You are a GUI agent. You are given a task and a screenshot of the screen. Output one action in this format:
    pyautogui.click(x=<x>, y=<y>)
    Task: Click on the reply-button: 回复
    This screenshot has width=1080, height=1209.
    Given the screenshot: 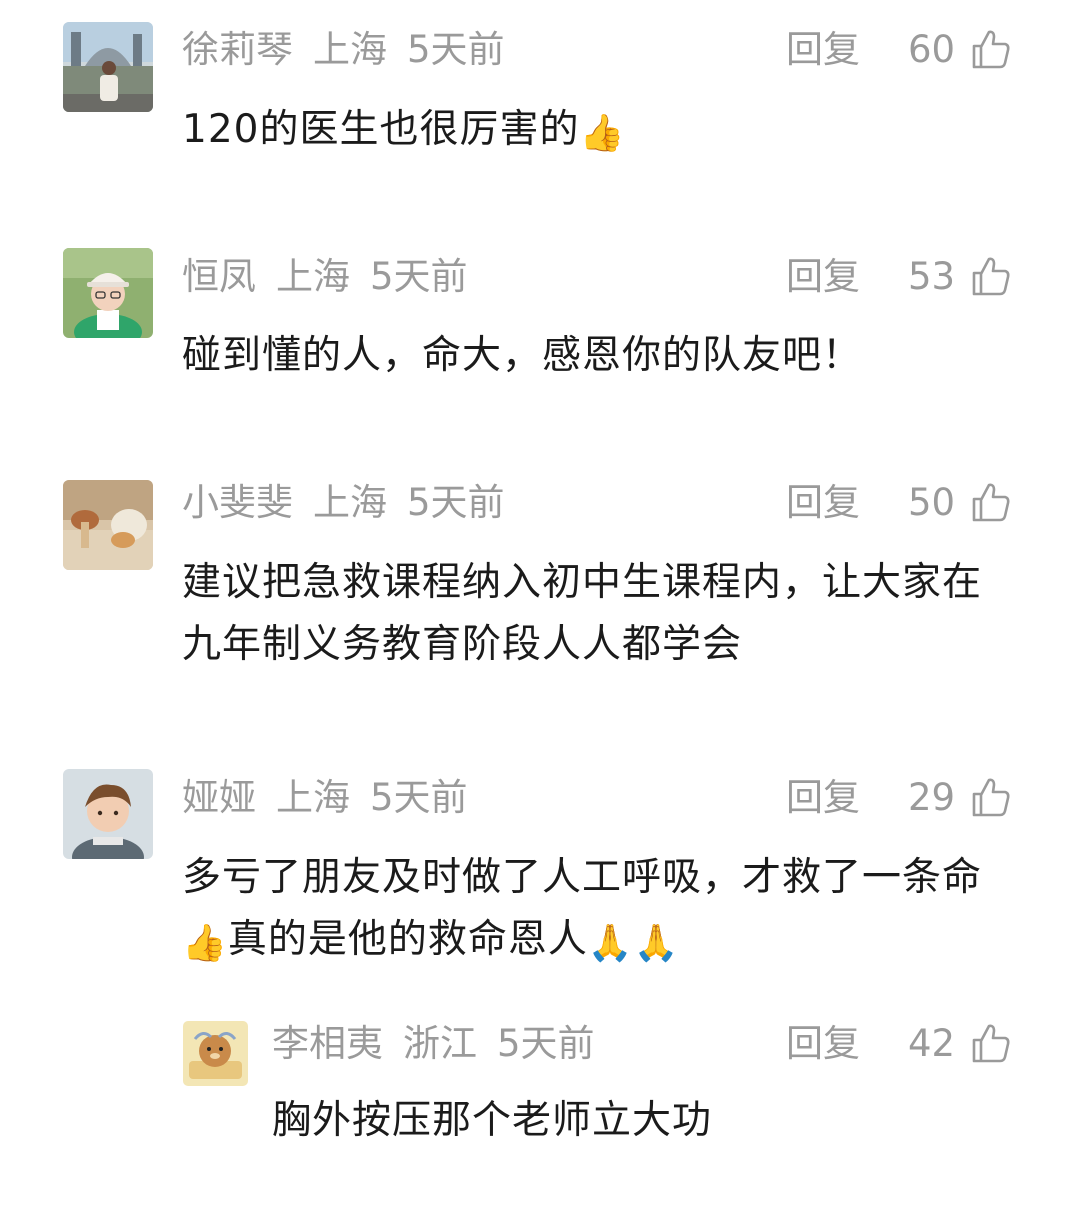 What is the action you would take?
    pyautogui.click(x=823, y=1044)
    